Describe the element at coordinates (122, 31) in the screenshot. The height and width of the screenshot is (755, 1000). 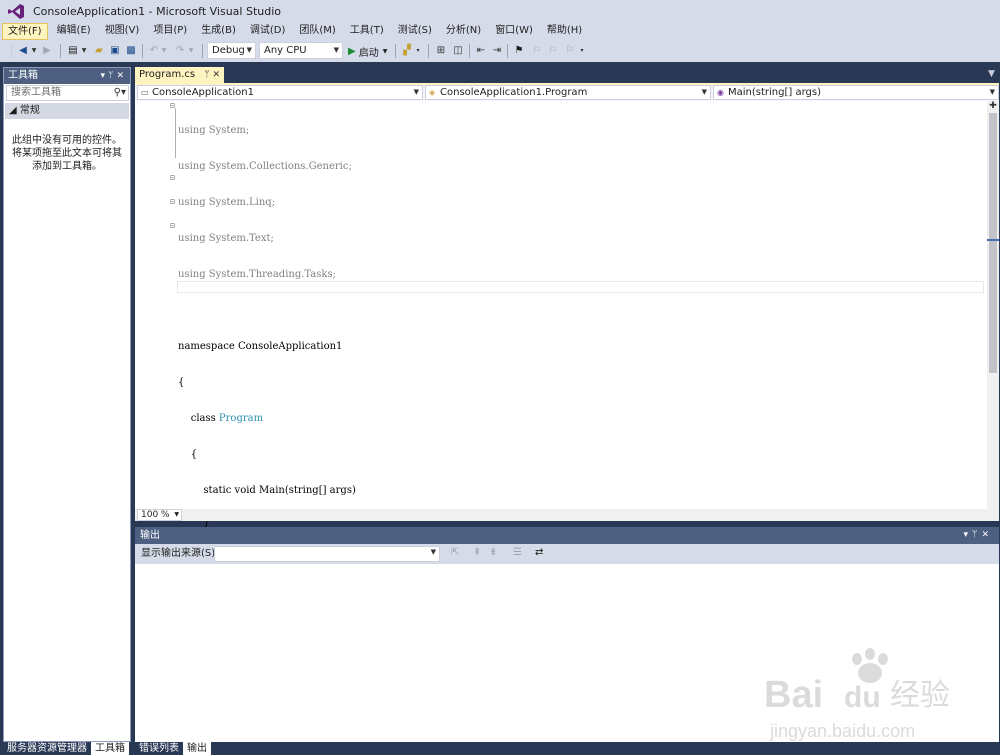
I see `menu-view: 视图(V)` at that location.